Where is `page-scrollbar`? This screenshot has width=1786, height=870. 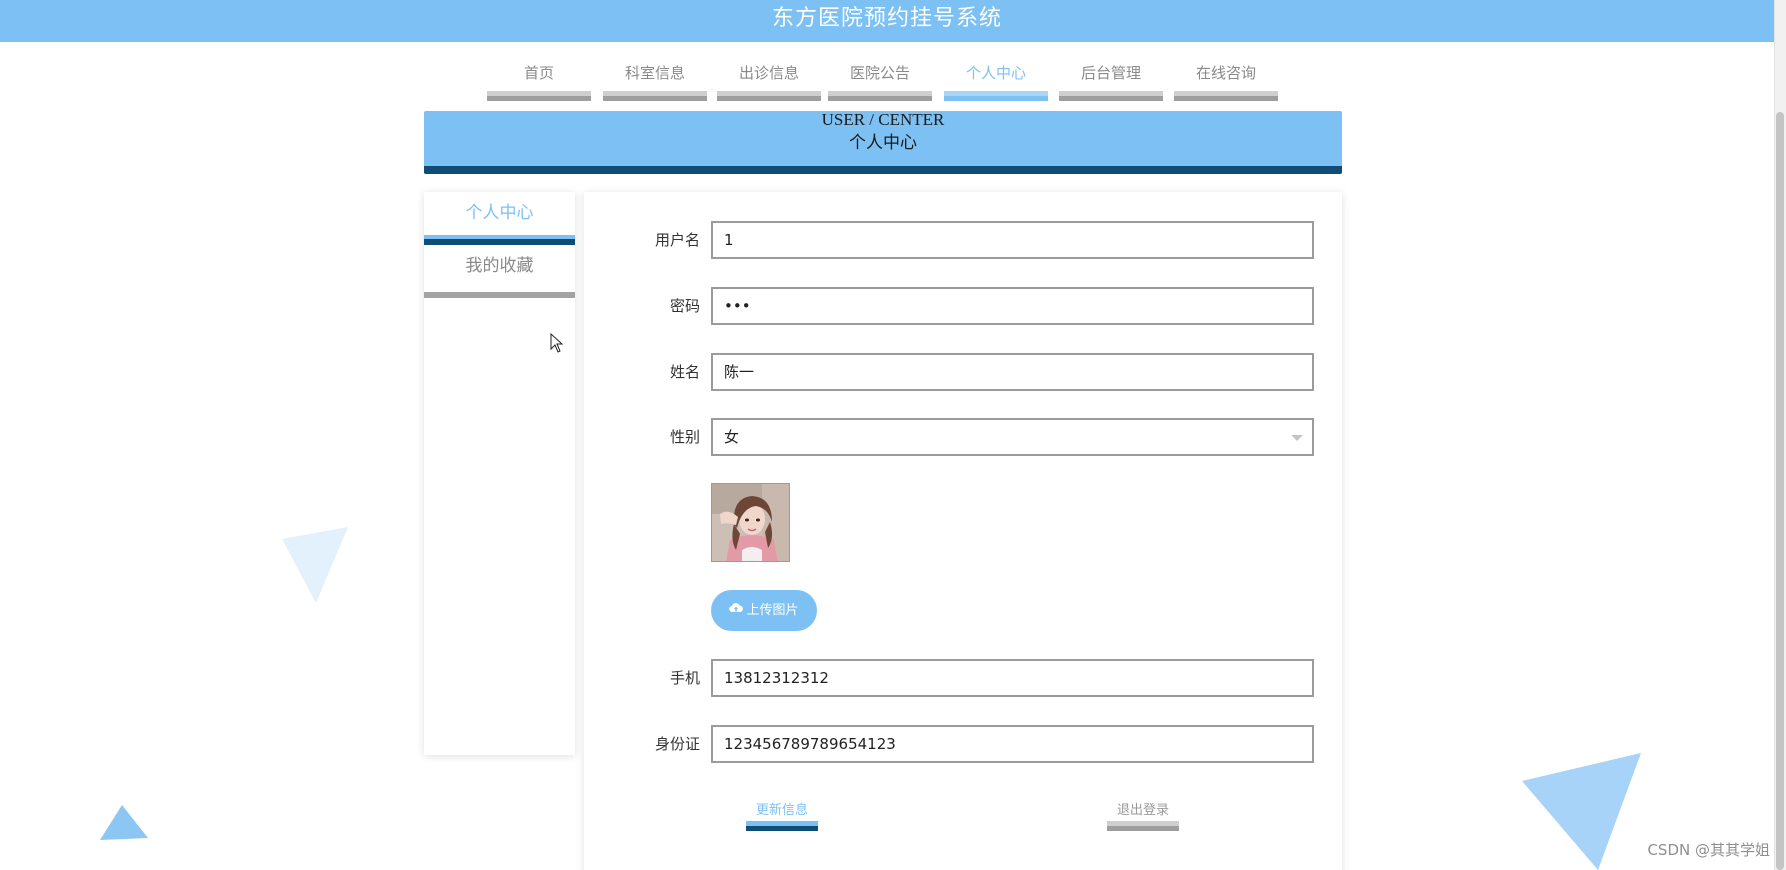
page-scrollbar is located at coordinates (1780, 435).